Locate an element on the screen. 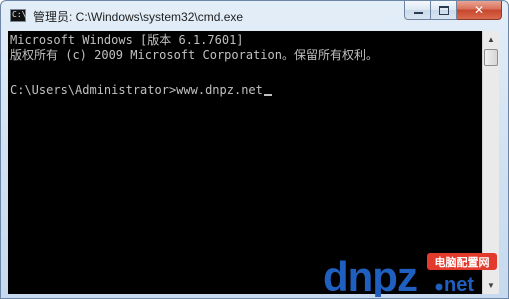  caption-buttons: ✕ is located at coordinates (453, 10).